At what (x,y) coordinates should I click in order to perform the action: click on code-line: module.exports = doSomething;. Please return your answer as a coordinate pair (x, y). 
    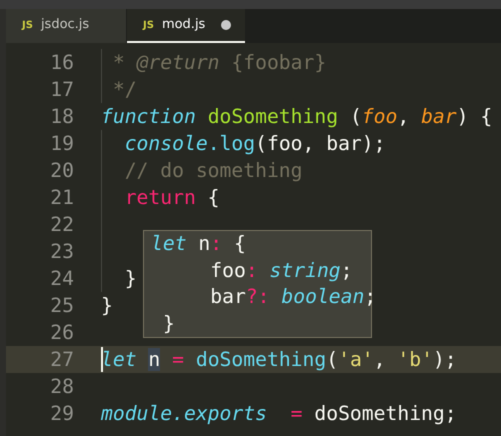
    Looking at the image, I should click on (279, 413).